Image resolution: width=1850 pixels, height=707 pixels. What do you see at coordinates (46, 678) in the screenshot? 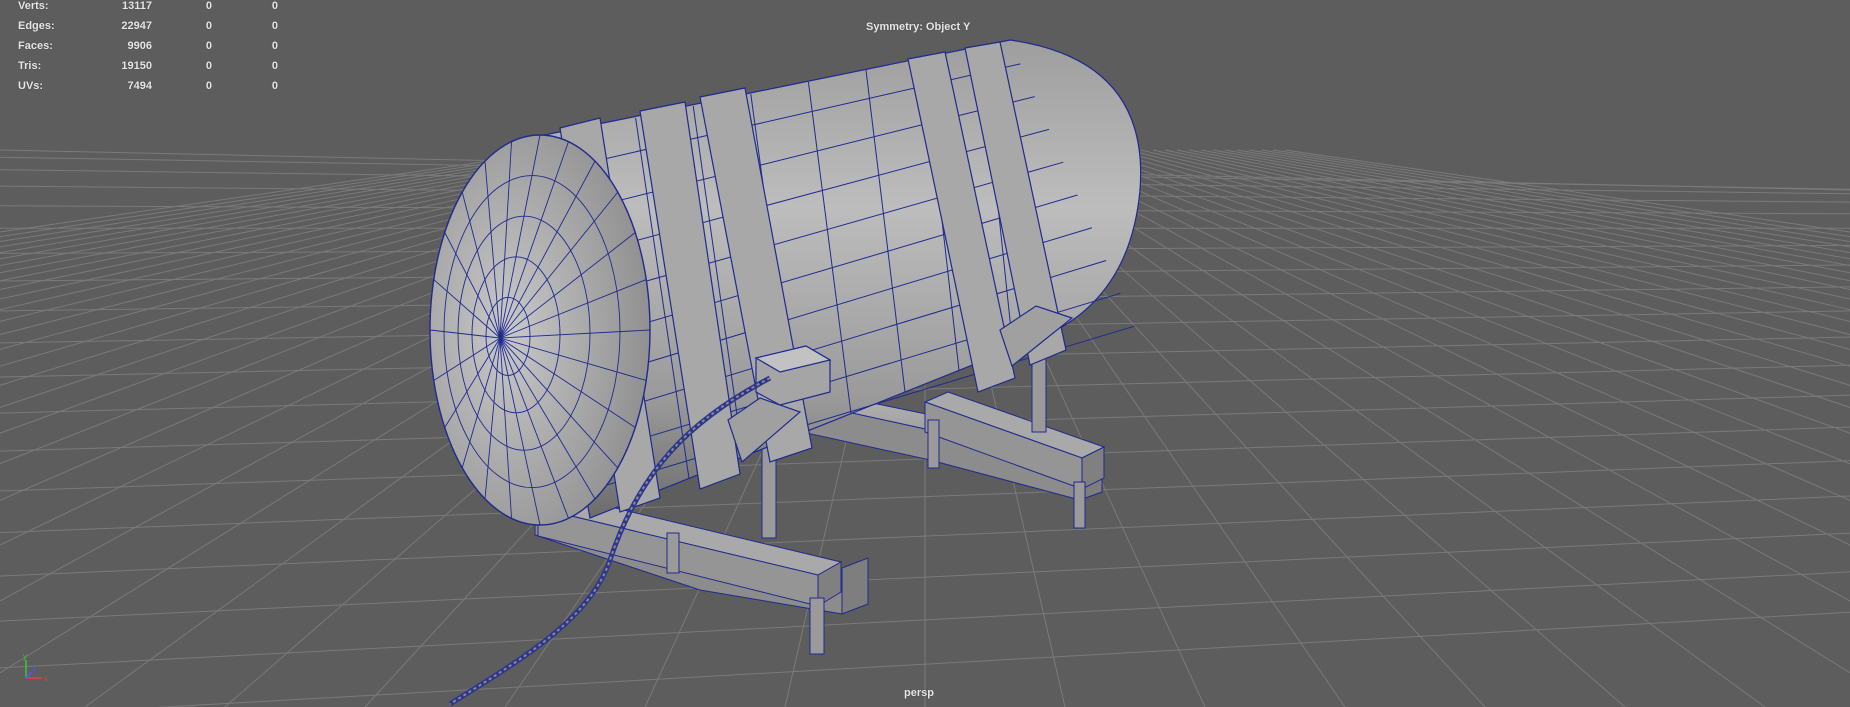
I see `axis-label-x: x` at bounding box center [46, 678].